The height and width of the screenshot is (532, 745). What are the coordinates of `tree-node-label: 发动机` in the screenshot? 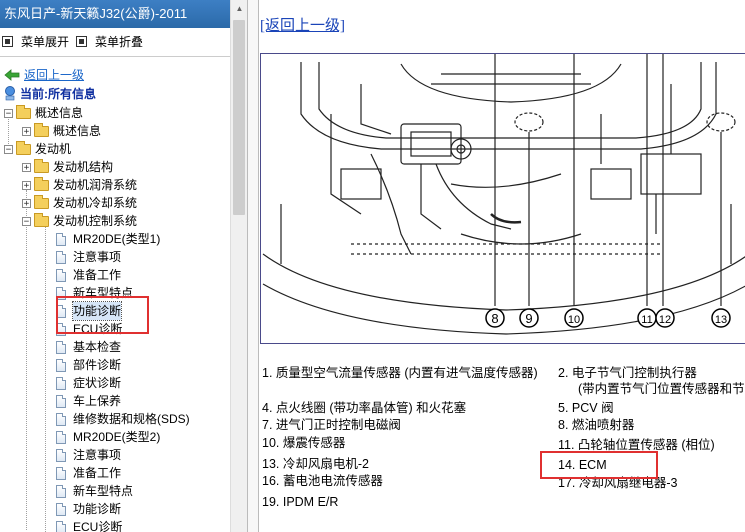 It's located at (53, 149).